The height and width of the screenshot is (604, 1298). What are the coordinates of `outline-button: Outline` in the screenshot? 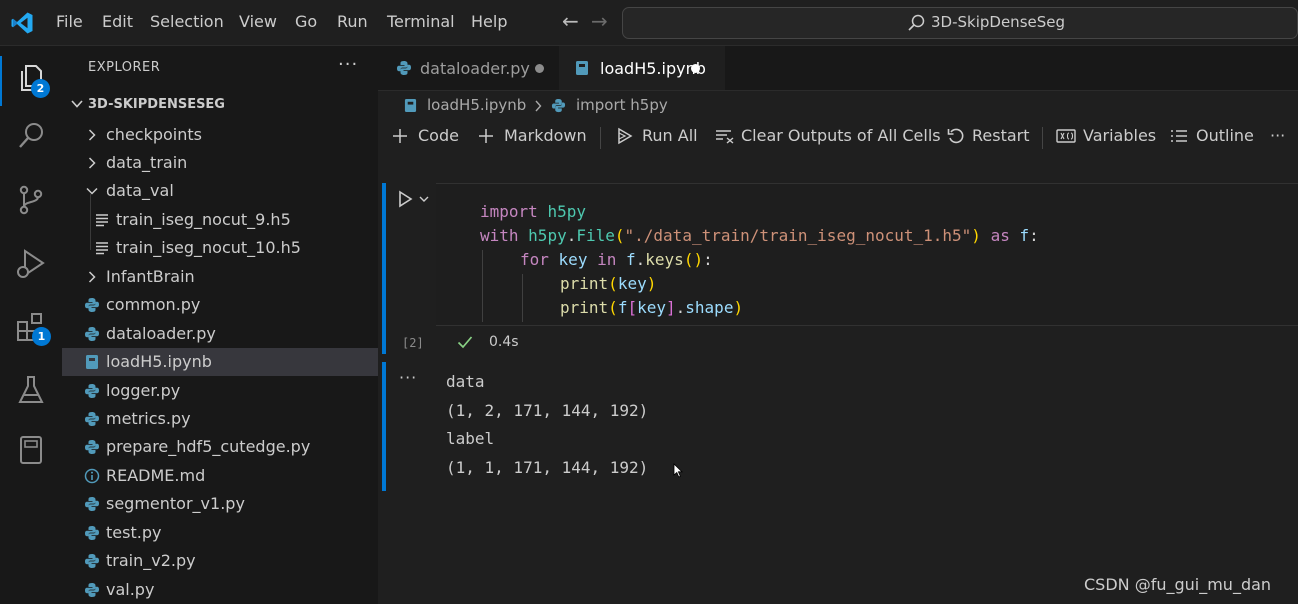 It's located at (1212, 135).